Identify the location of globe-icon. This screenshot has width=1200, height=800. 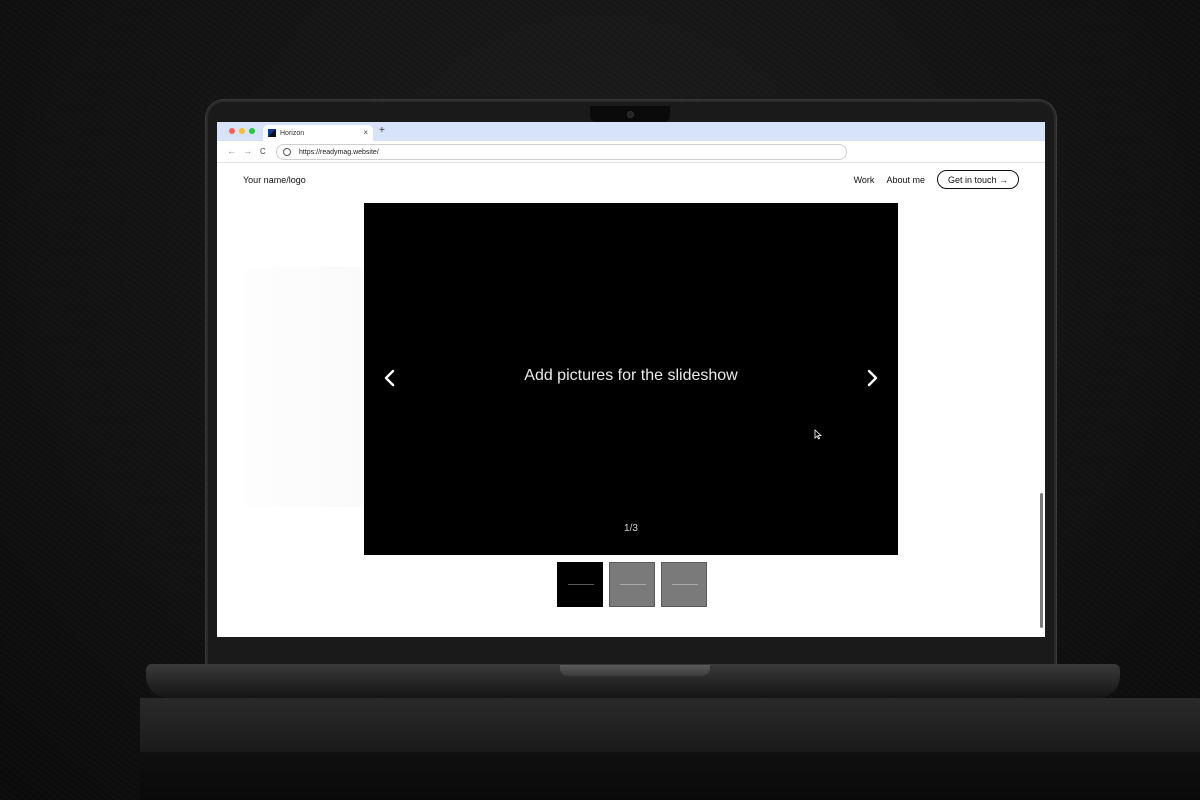
(287, 152).